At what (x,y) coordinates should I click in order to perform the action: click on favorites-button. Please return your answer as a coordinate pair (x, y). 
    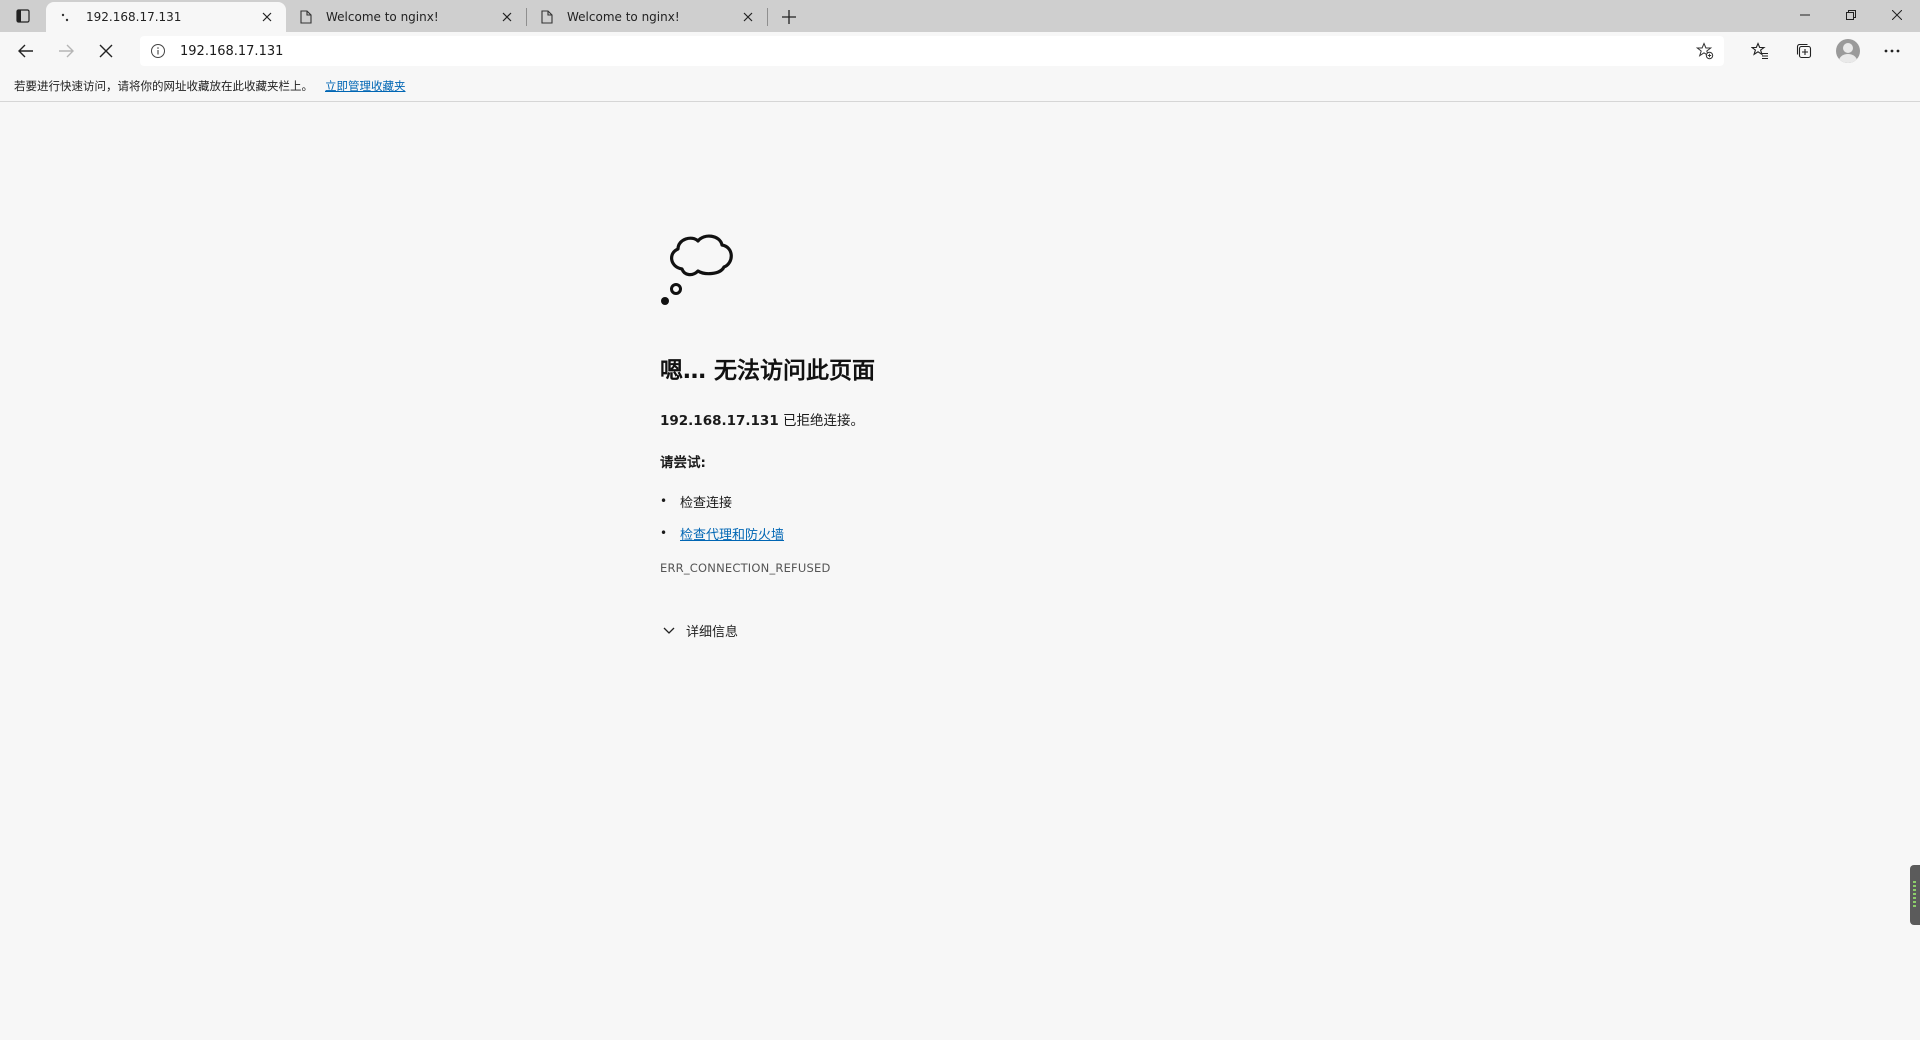
    Looking at the image, I should click on (1760, 51).